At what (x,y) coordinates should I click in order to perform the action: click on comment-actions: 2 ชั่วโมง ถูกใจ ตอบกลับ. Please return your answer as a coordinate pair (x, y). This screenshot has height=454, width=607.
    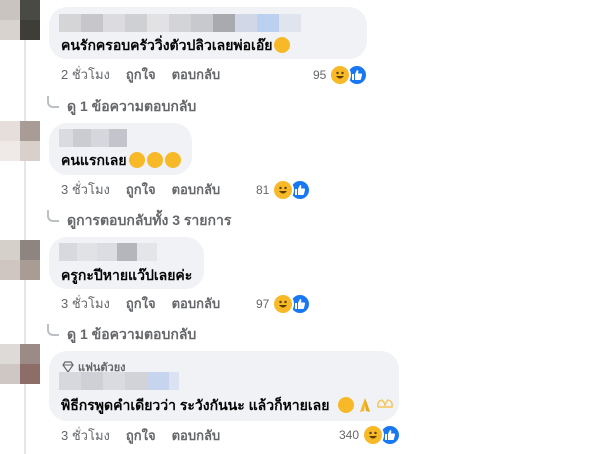
    Looking at the image, I should click on (140, 75).